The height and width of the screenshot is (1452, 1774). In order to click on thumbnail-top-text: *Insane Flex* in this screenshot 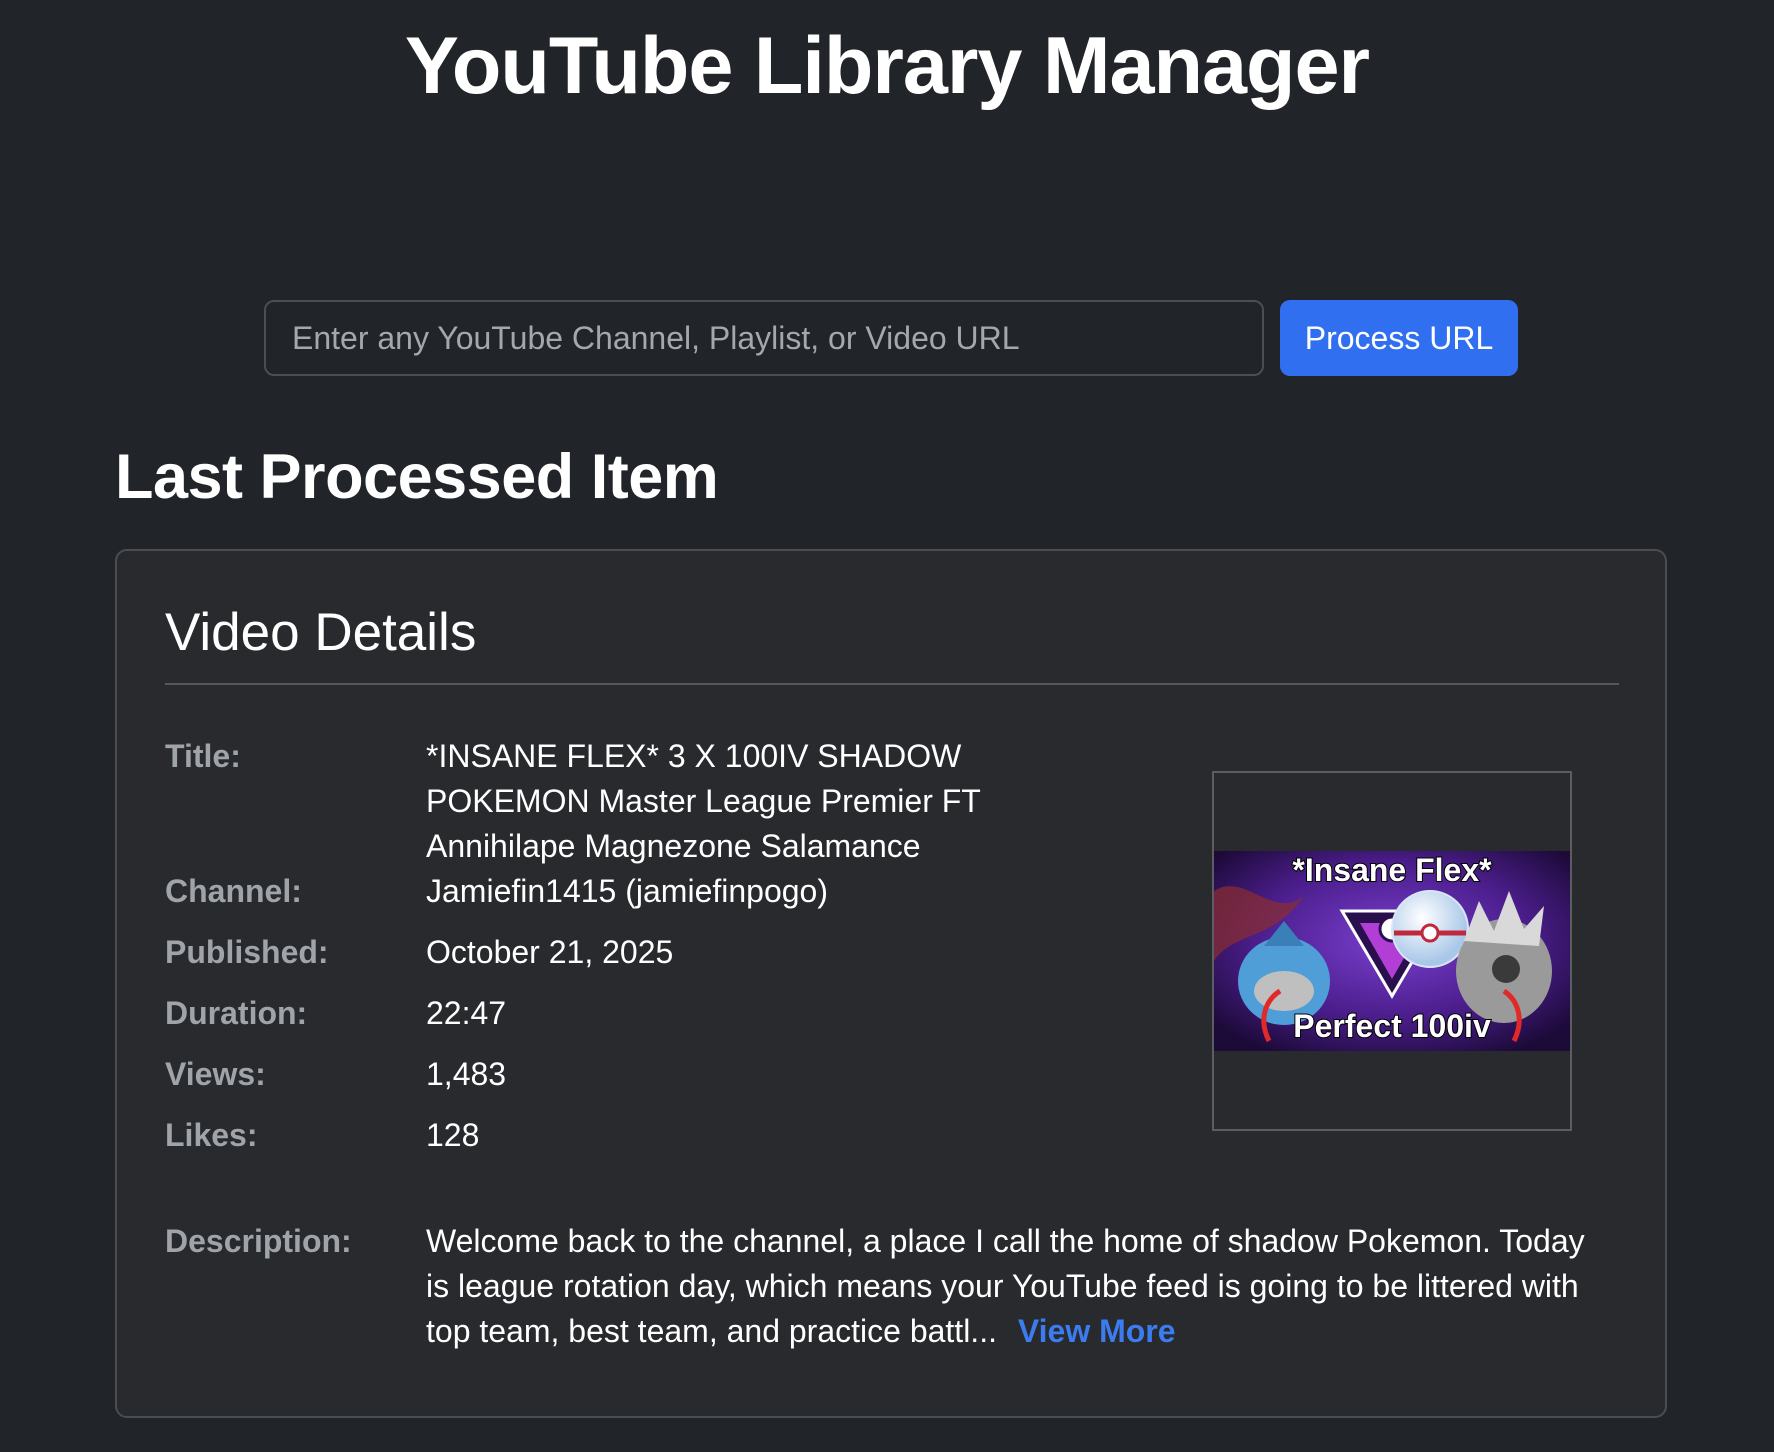, I will do `click(1392, 870)`.